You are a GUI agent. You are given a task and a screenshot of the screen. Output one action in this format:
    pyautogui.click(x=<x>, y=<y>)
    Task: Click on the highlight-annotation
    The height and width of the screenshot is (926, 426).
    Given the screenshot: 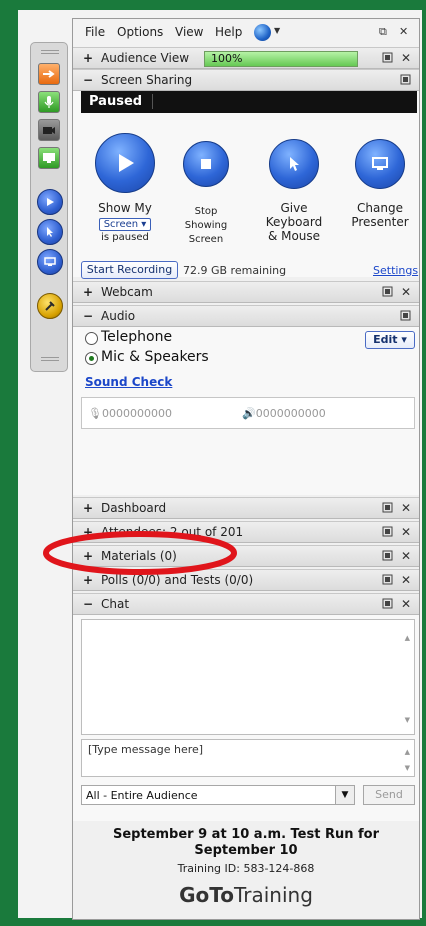 What is the action you would take?
    pyautogui.click(x=140, y=553)
    